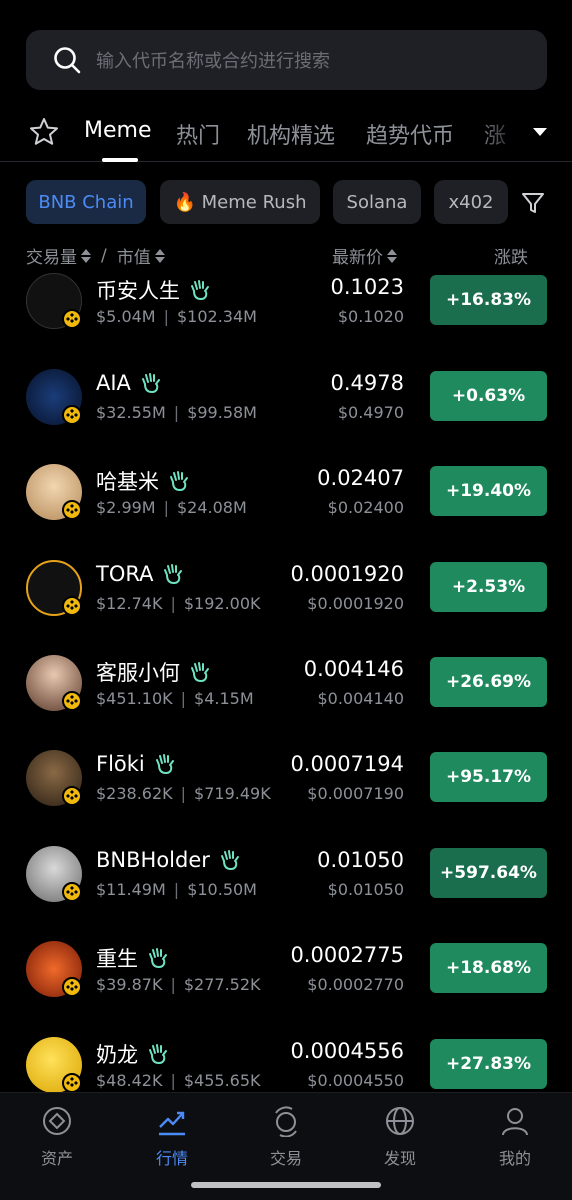 The width and height of the screenshot is (572, 1200). What do you see at coordinates (357, 255) in the screenshot?
I see `sort-price: 最新价` at bounding box center [357, 255].